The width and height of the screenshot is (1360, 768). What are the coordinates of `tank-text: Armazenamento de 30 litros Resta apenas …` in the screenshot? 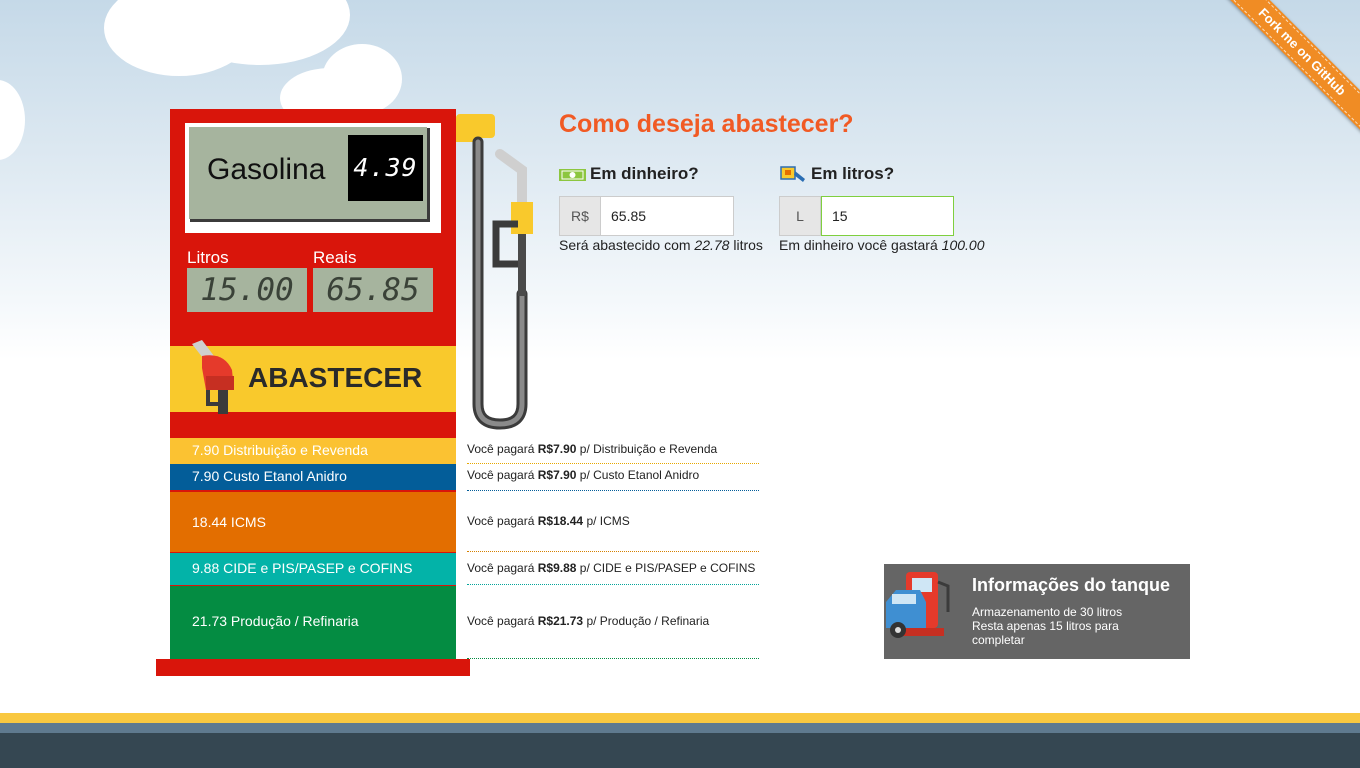 It's located at (1072, 626).